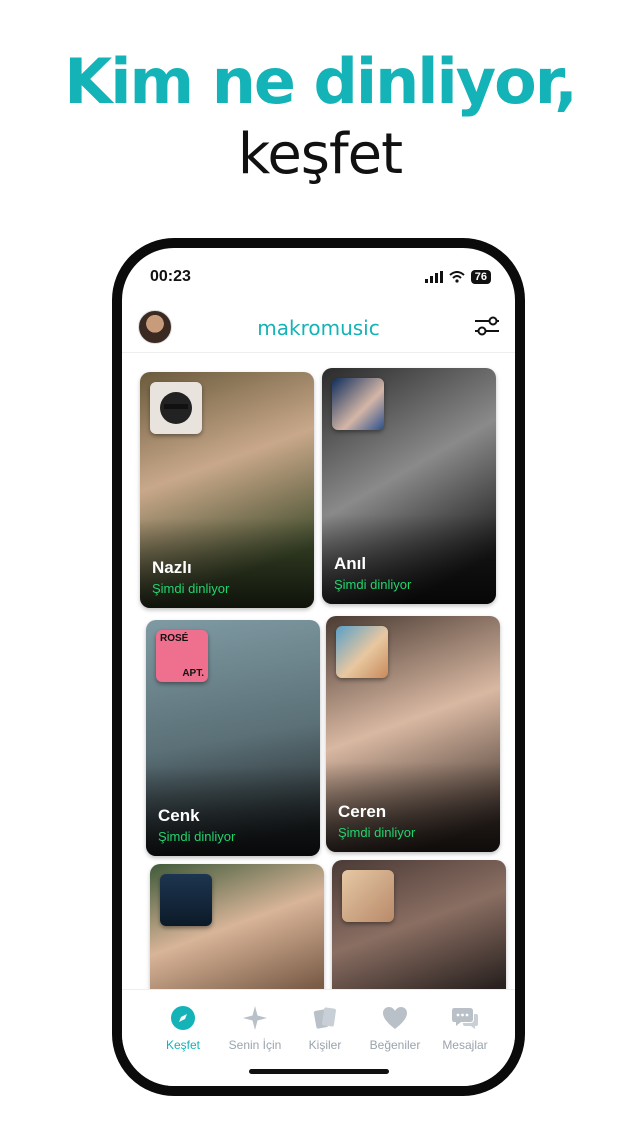 This screenshot has height=1138, width=640. I want to click on tab-kisiler: Kişiler, so click(325, 1028).